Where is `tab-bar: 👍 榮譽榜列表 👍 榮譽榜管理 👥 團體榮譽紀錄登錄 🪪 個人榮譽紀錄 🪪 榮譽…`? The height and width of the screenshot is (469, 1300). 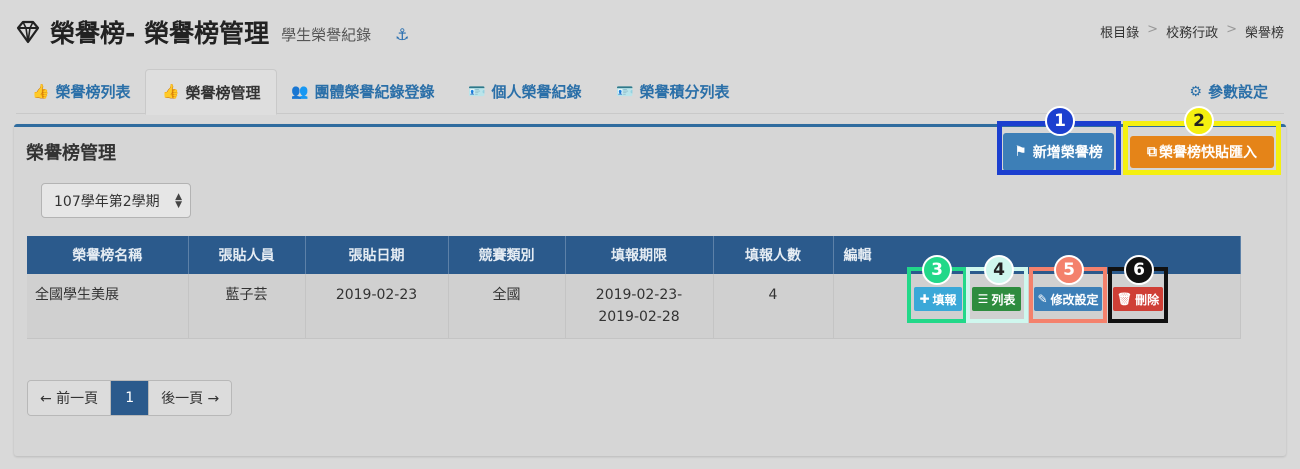 tab-bar: 👍 榮譽榜列表 👍 榮譽榜管理 👥 團體榮譽紀錄登錄 🪪 個人榮譽紀錄 🪪 榮譽… is located at coordinates (650, 92).